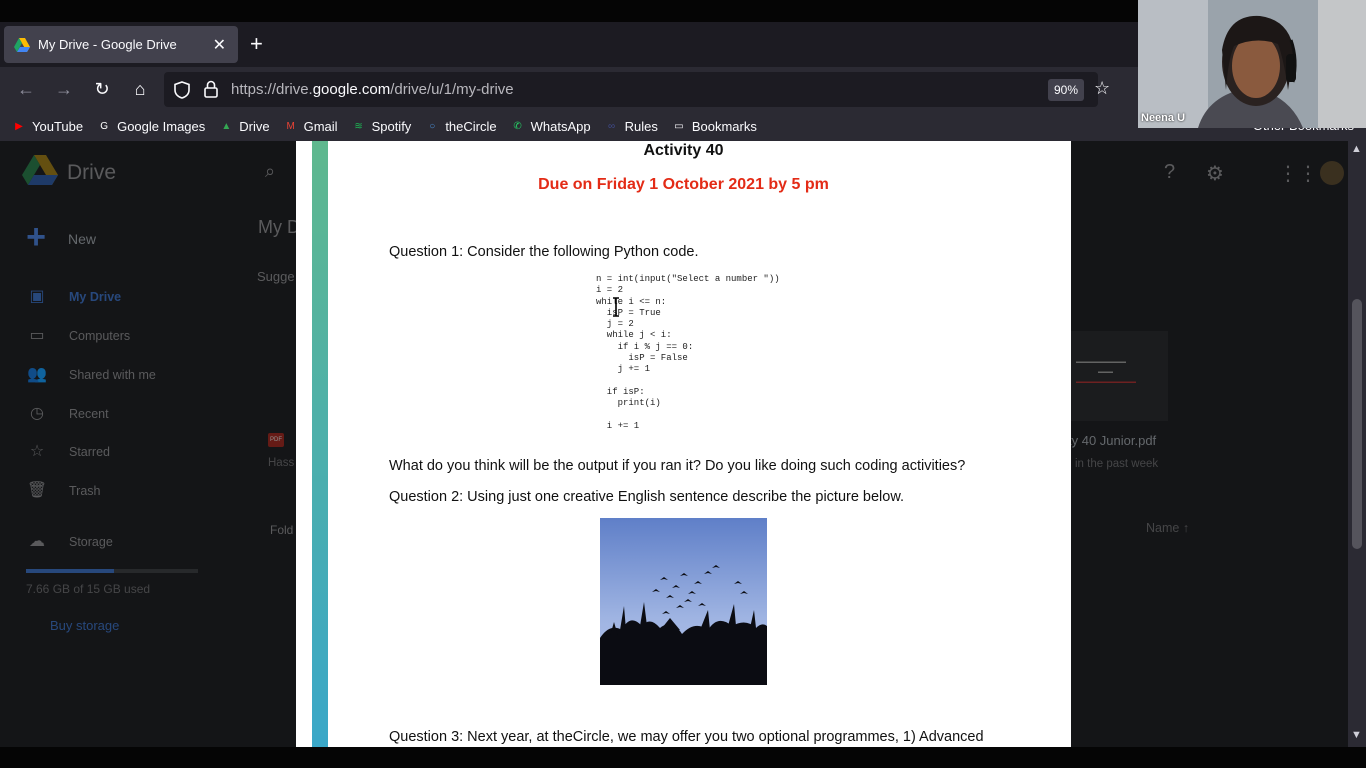 Image resolution: width=1366 pixels, height=768 pixels. I want to click on back-arrow-icon: ←, so click(26, 89).